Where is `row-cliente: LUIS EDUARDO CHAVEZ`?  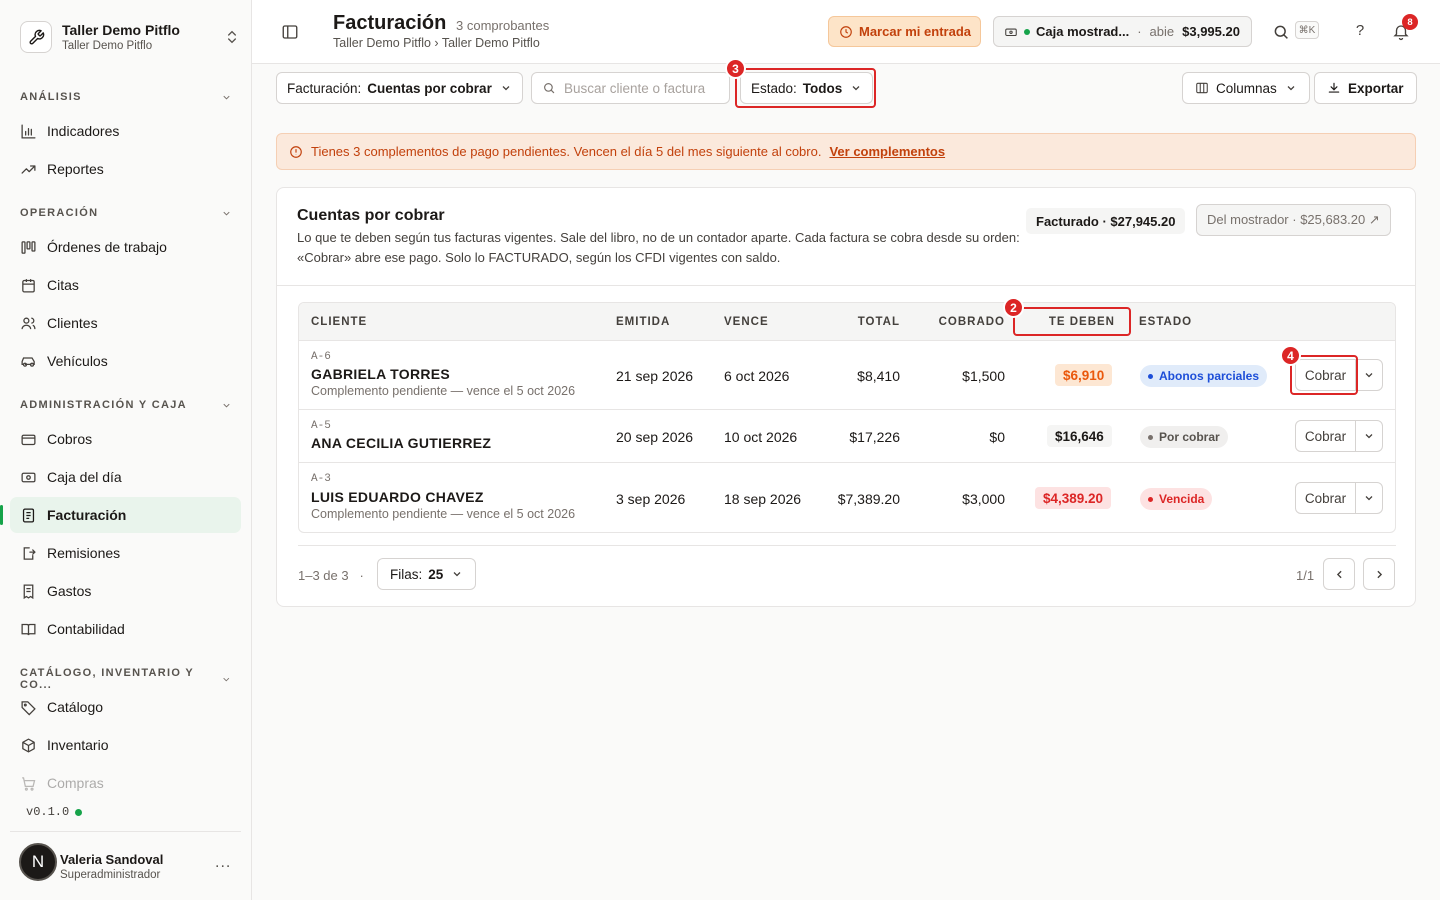
row-cliente: LUIS EDUARDO CHAVEZ is located at coordinates (397, 497).